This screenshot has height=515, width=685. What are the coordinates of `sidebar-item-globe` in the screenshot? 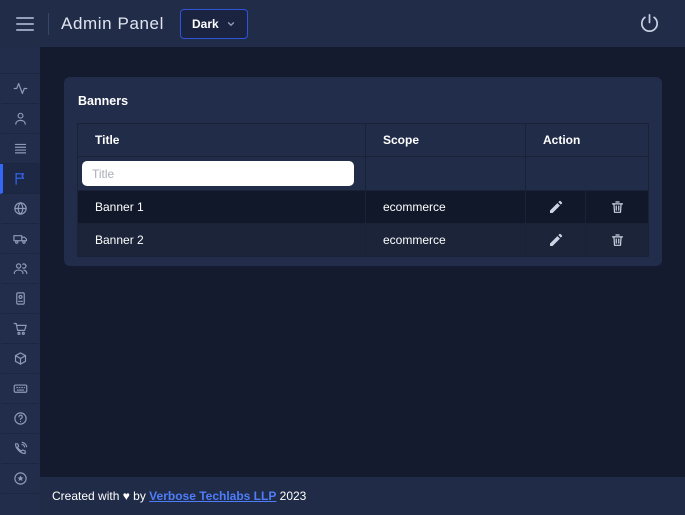 It's located at (20, 209).